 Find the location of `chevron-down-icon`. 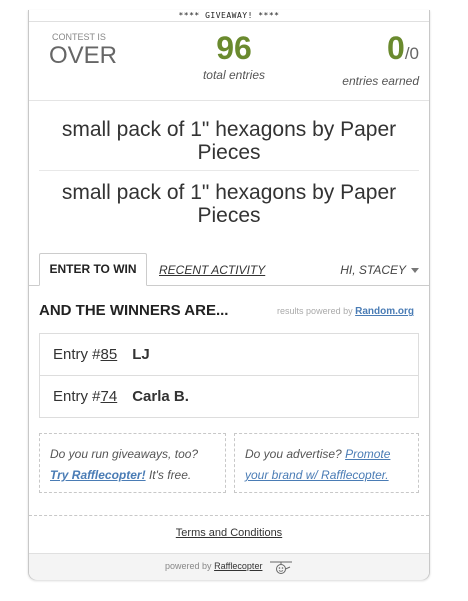

chevron-down-icon is located at coordinates (415, 271).